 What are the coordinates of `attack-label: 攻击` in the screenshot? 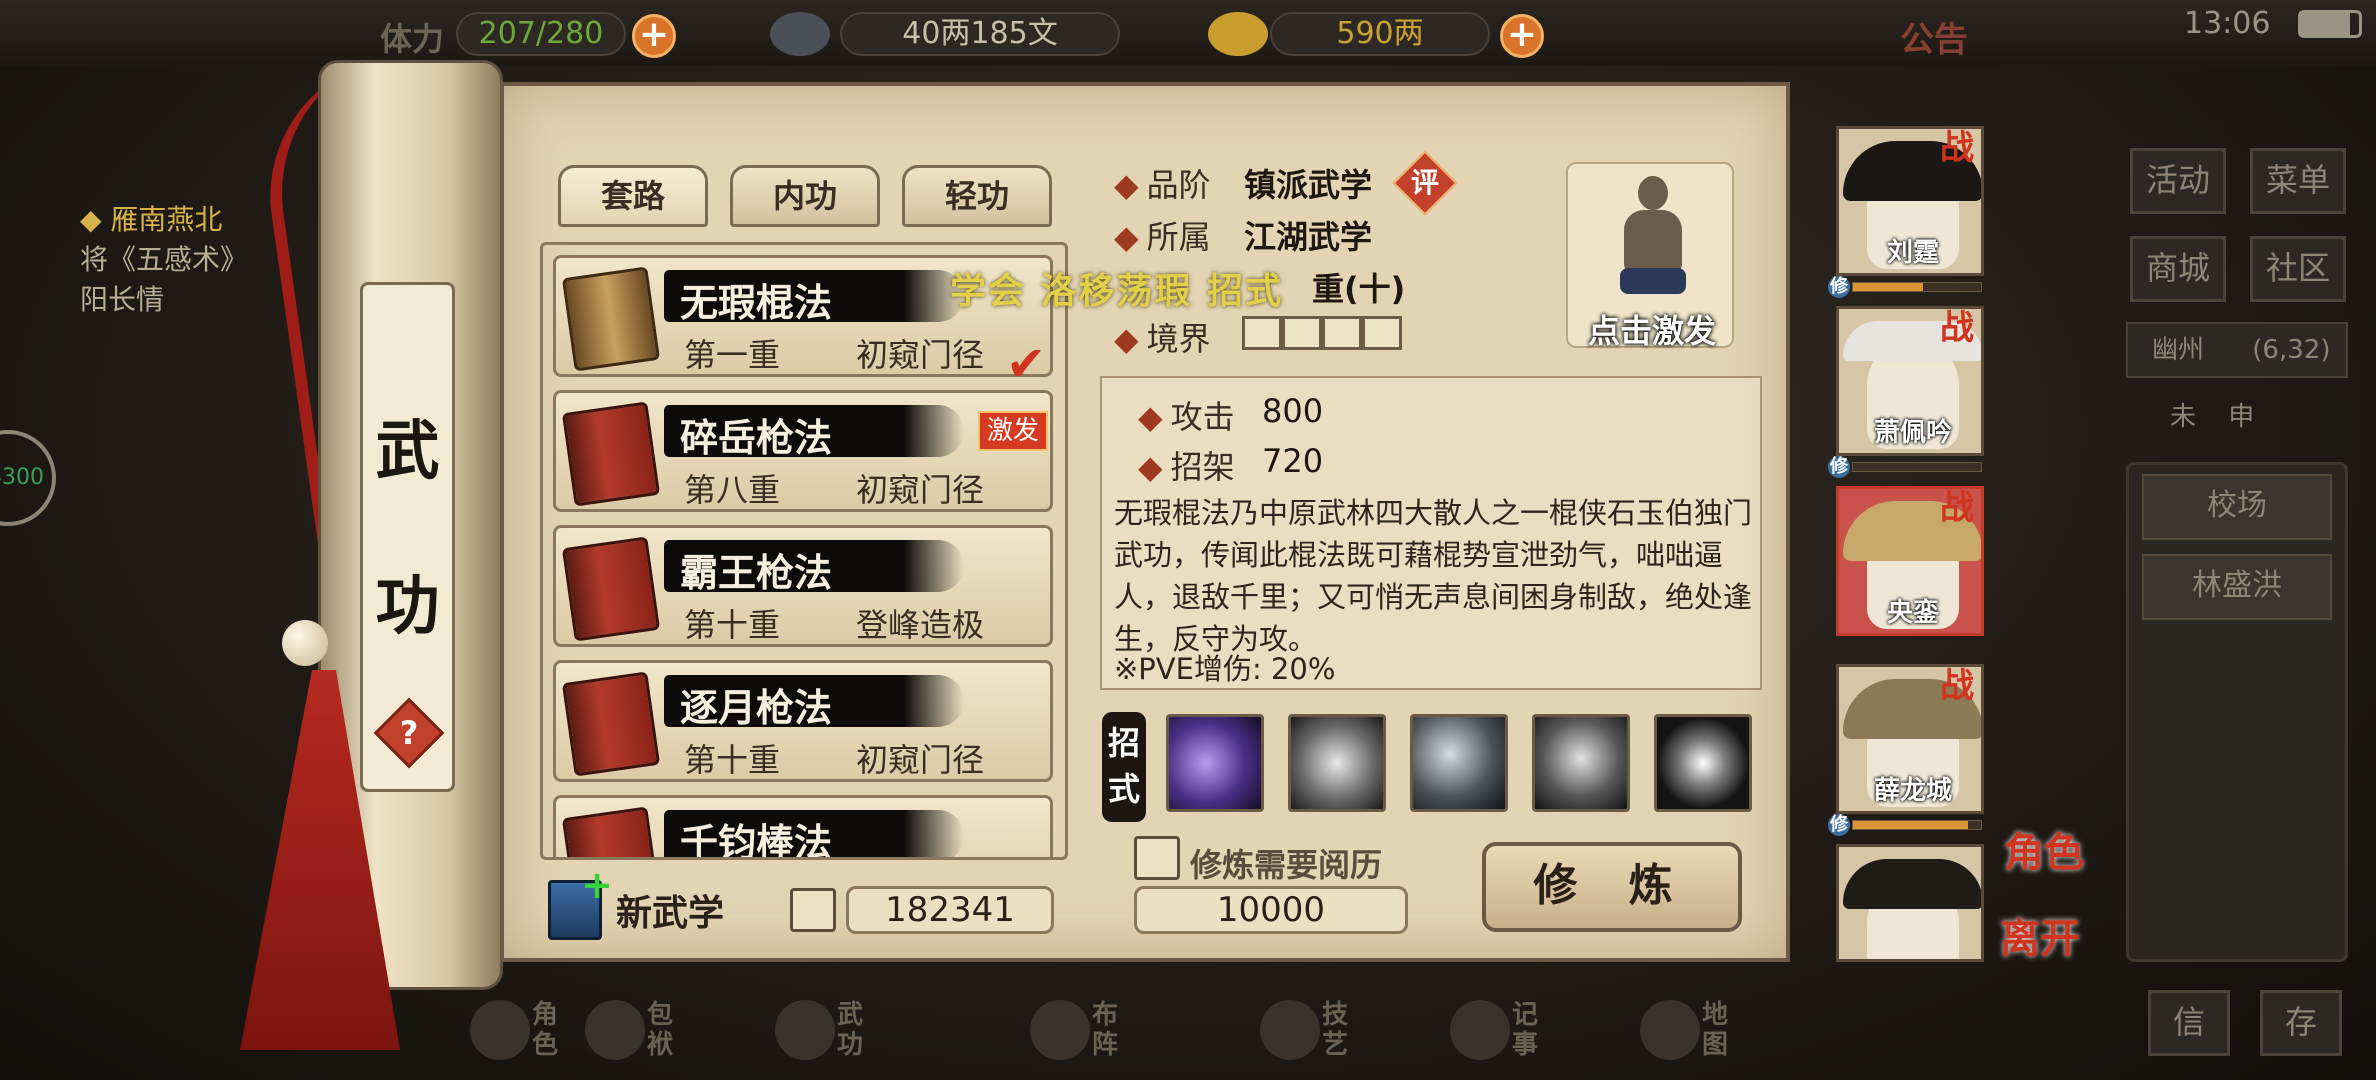 It's located at (1186, 415).